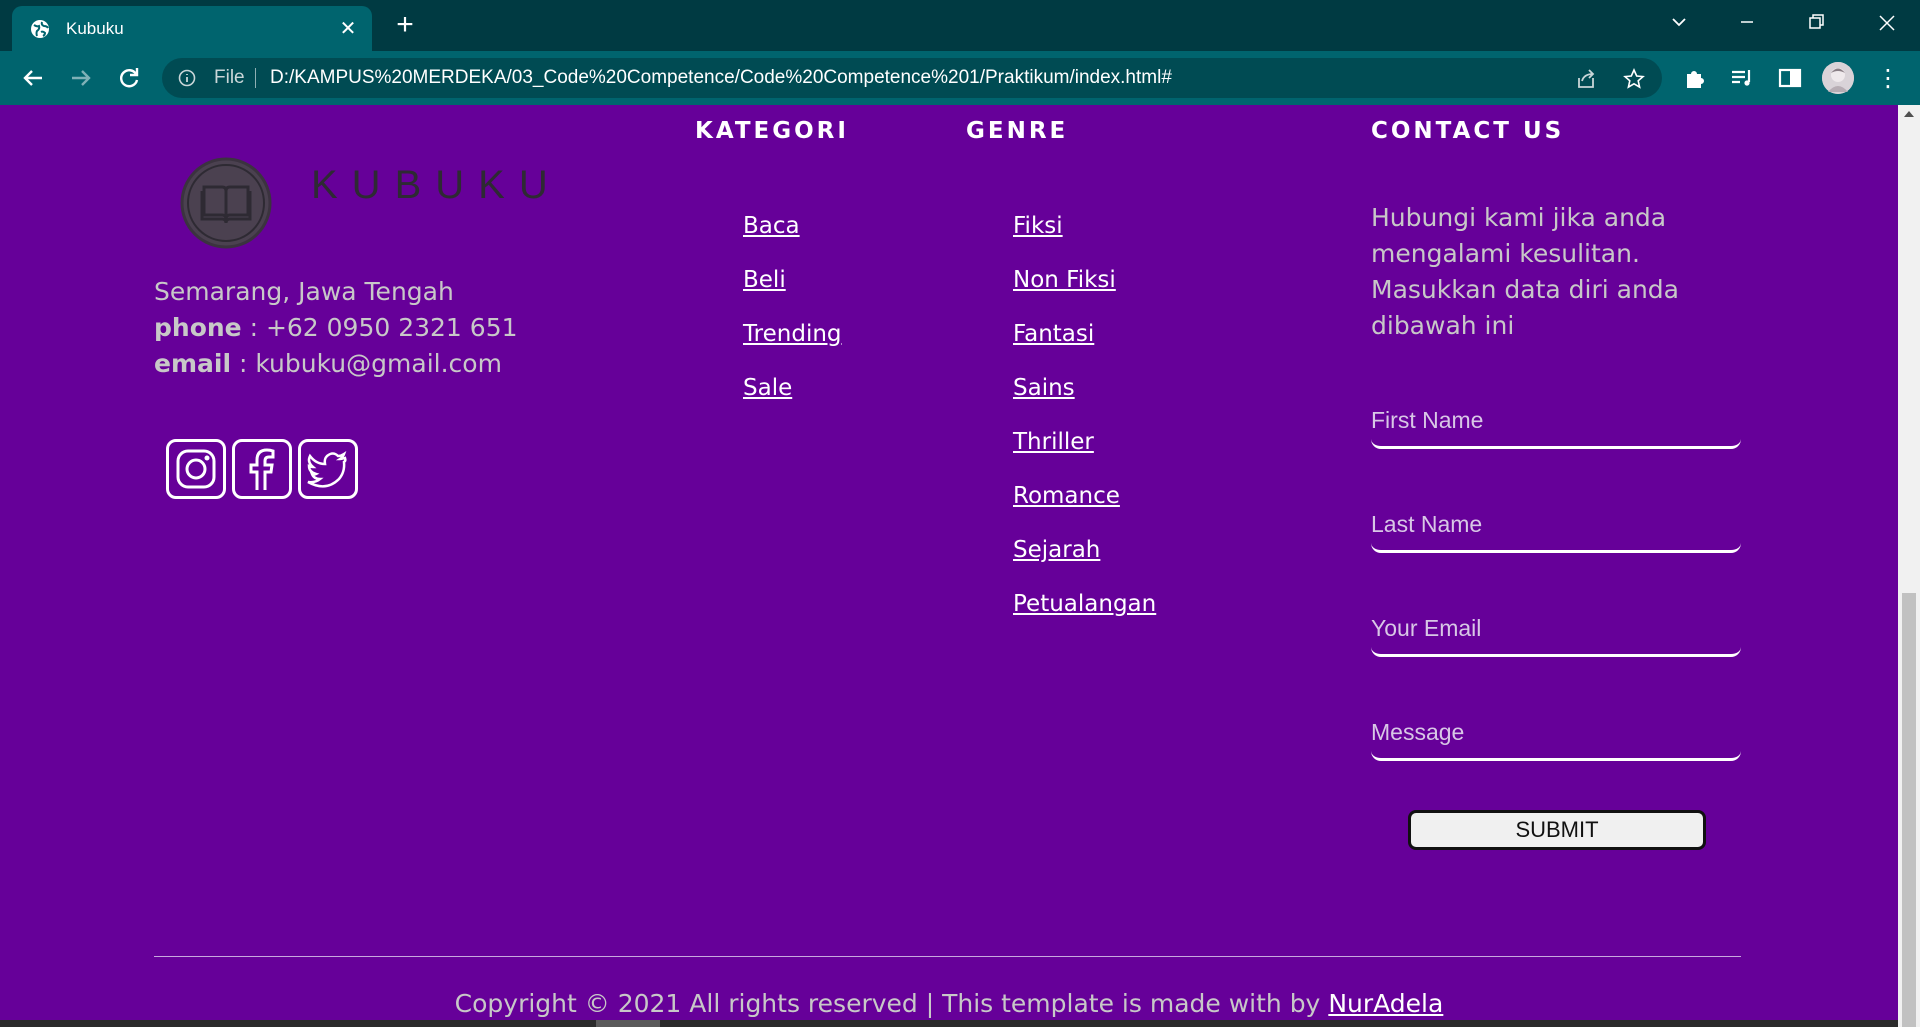 The height and width of the screenshot is (1027, 1920). I want to click on email-value: : kubuku@gmail.com, so click(366, 363).